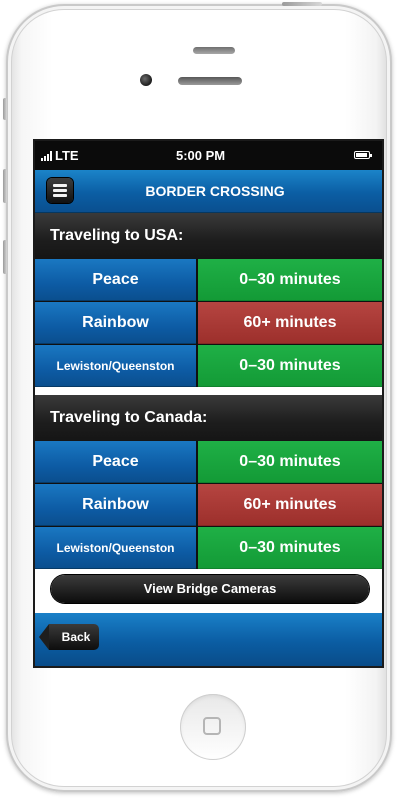 The width and height of the screenshot is (401, 798). Describe the element at coordinates (129, 417) in the screenshot. I see `section-title: Traveling to Canada:` at that location.